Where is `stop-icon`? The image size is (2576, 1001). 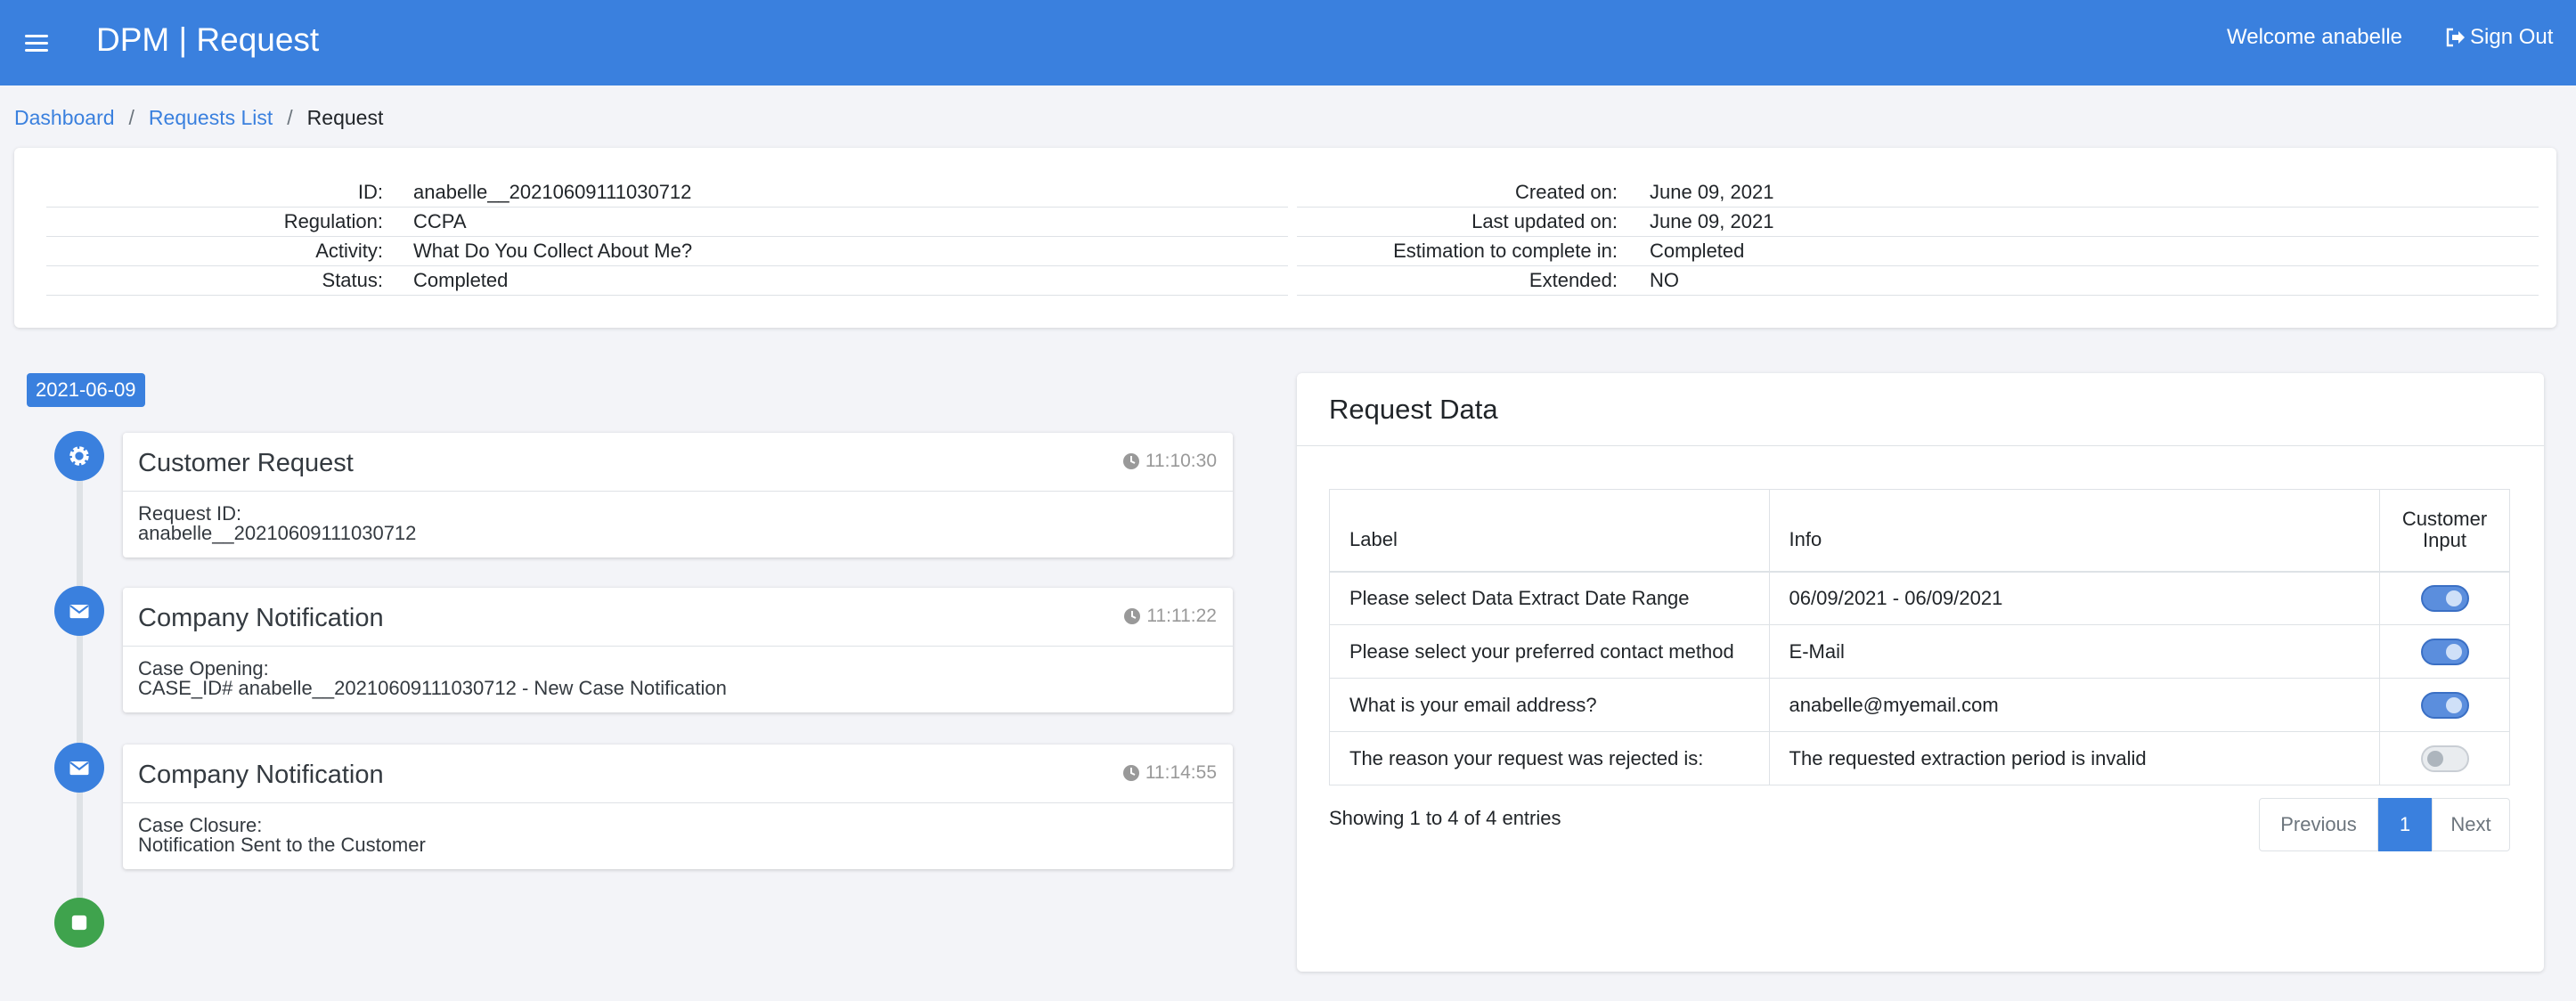 stop-icon is located at coordinates (79, 923).